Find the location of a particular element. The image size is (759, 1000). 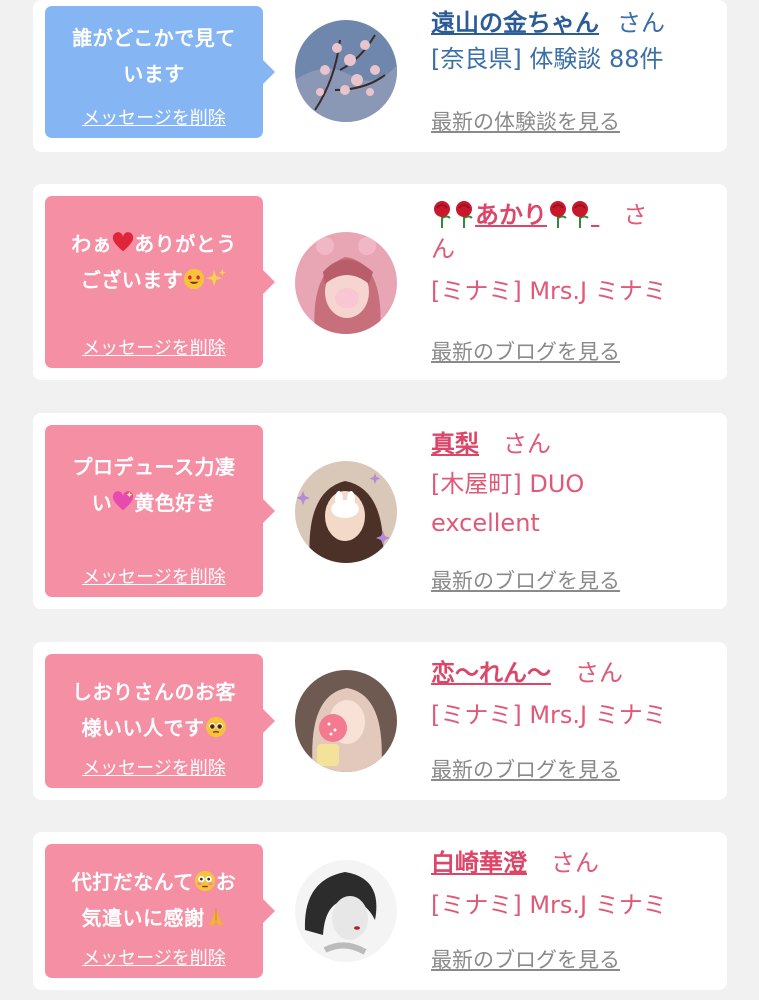

sparkling-heart-icon is located at coordinates (123, 501).